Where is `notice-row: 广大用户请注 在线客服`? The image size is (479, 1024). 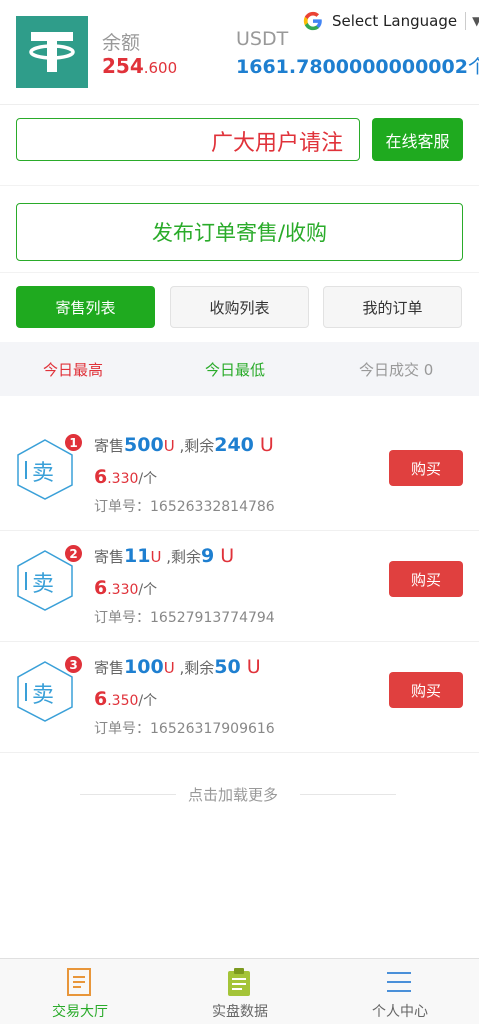 notice-row: 广大用户请注 在线客服 is located at coordinates (239, 146).